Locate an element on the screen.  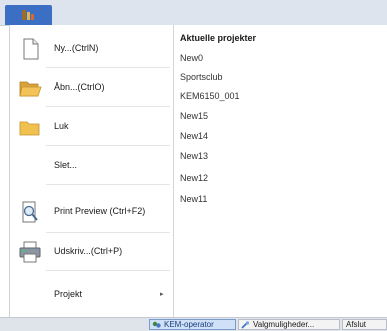
exit-button: Afslut is located at coordinates (364, 324).